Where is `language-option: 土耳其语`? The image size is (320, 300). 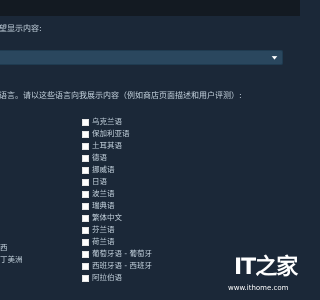 language-option: 土耳其语 is located at coordinates (102, 146).